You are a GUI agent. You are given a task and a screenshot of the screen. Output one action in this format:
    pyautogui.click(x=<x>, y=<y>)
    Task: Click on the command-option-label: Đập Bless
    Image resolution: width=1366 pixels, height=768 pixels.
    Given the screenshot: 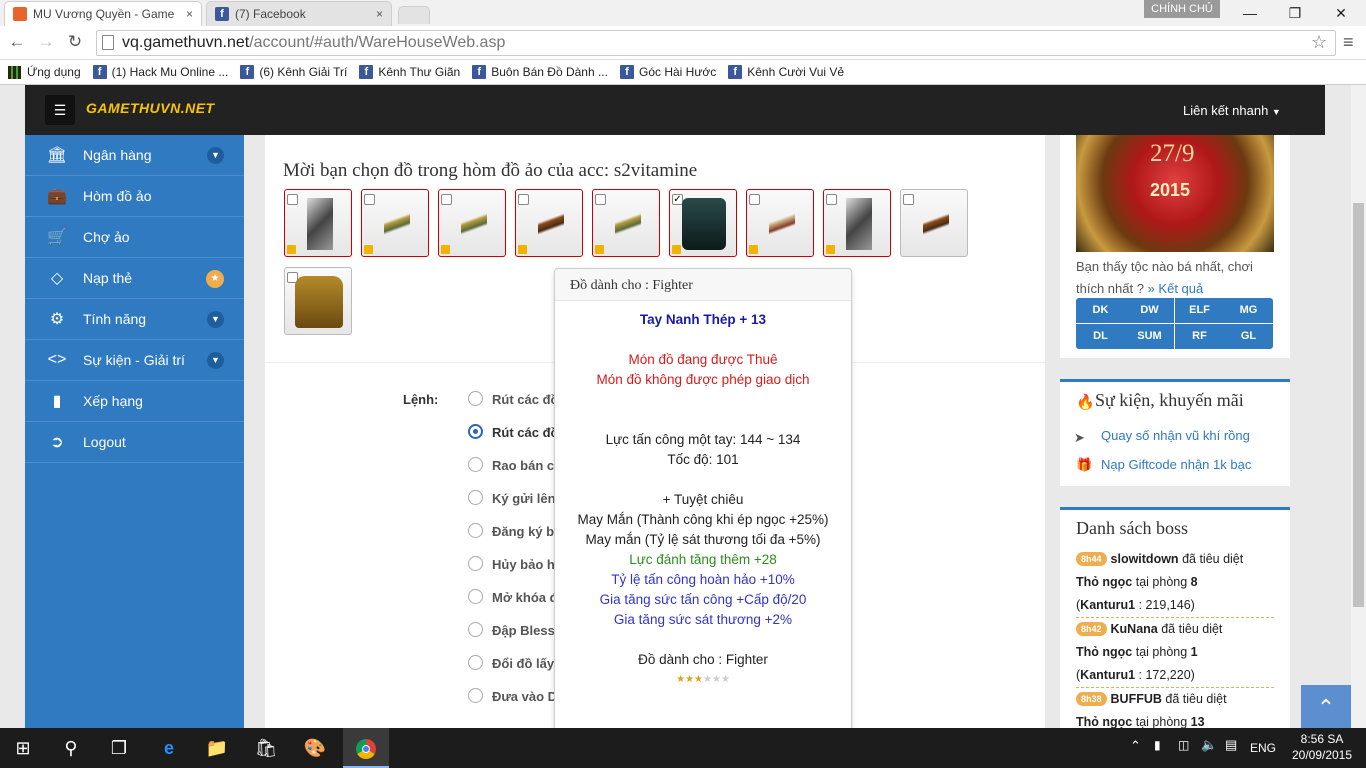 What is the action you would take?
    pyautogui.click(x=523, y=630)
    